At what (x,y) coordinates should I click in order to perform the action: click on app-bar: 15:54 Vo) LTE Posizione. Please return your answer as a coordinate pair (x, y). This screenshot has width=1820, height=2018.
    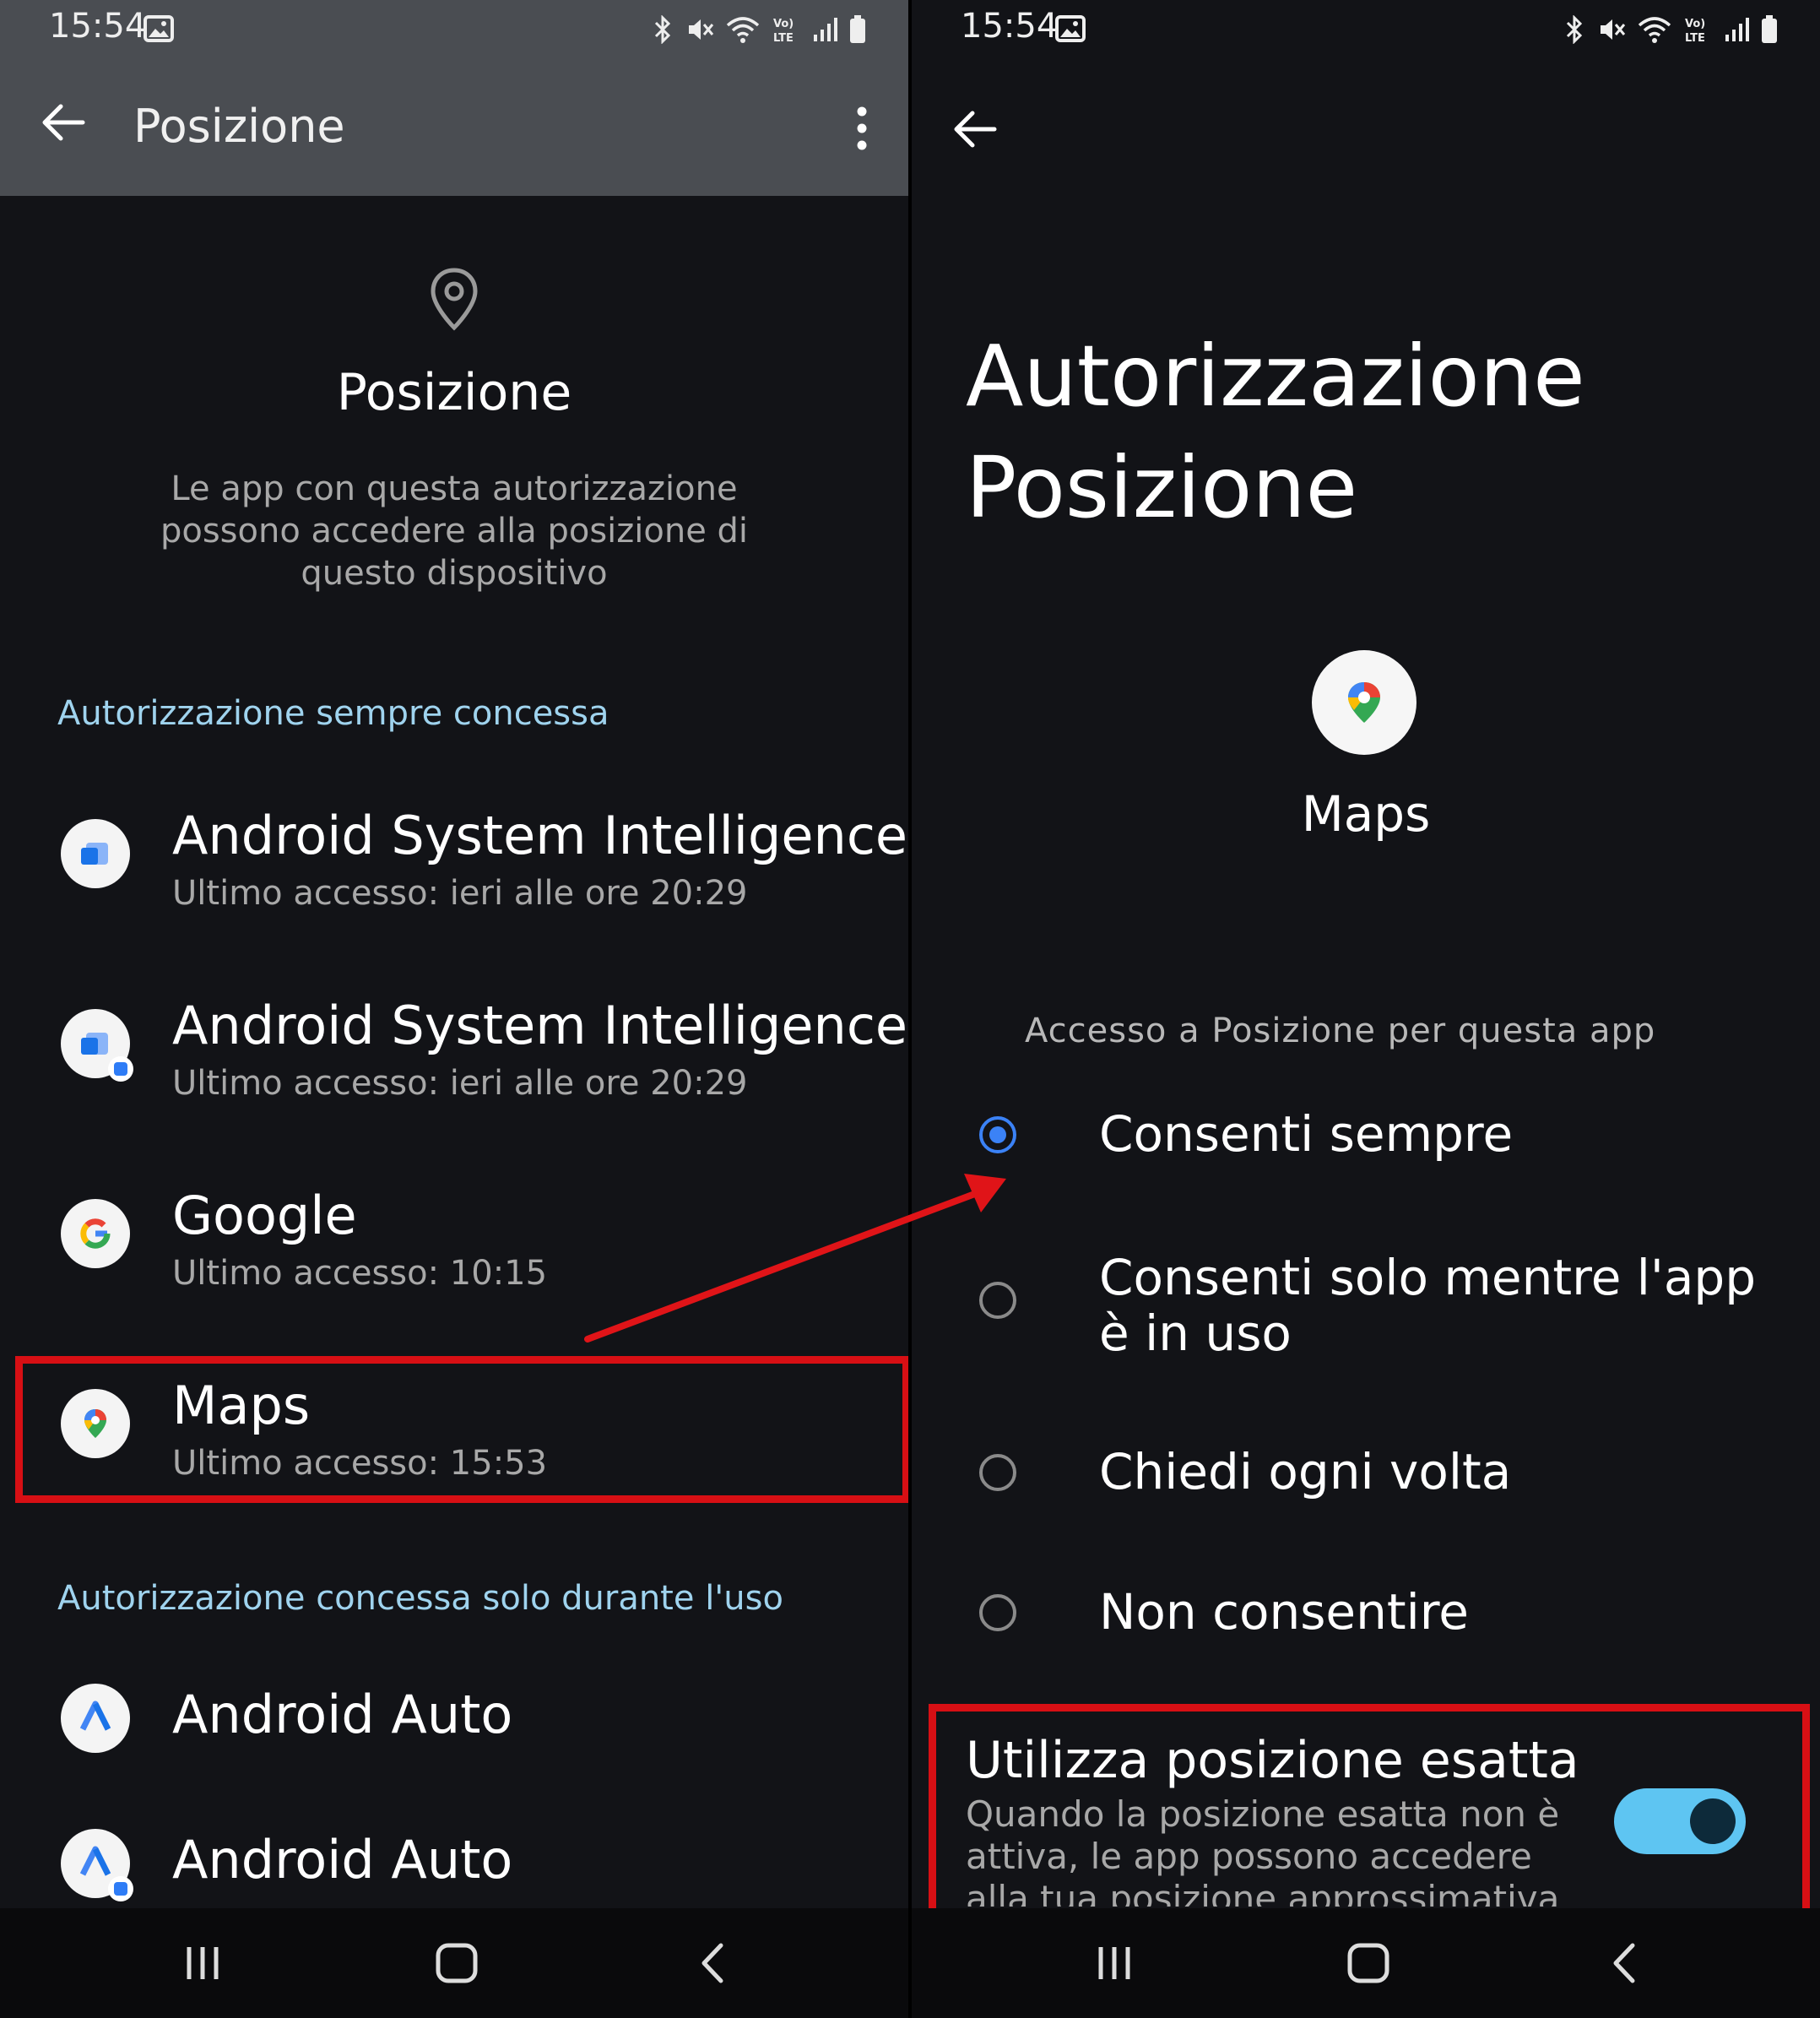
    Looking at the image, I should click on (454, 98).